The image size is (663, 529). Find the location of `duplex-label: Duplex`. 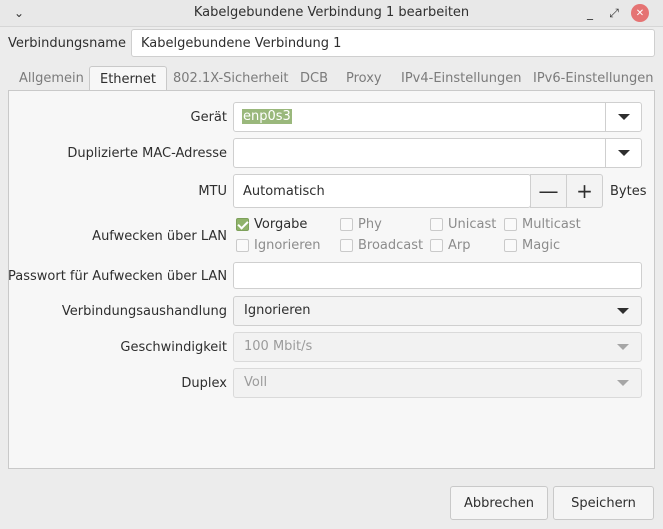

duplex-label: Duplex is located at coordinates (204, 383).